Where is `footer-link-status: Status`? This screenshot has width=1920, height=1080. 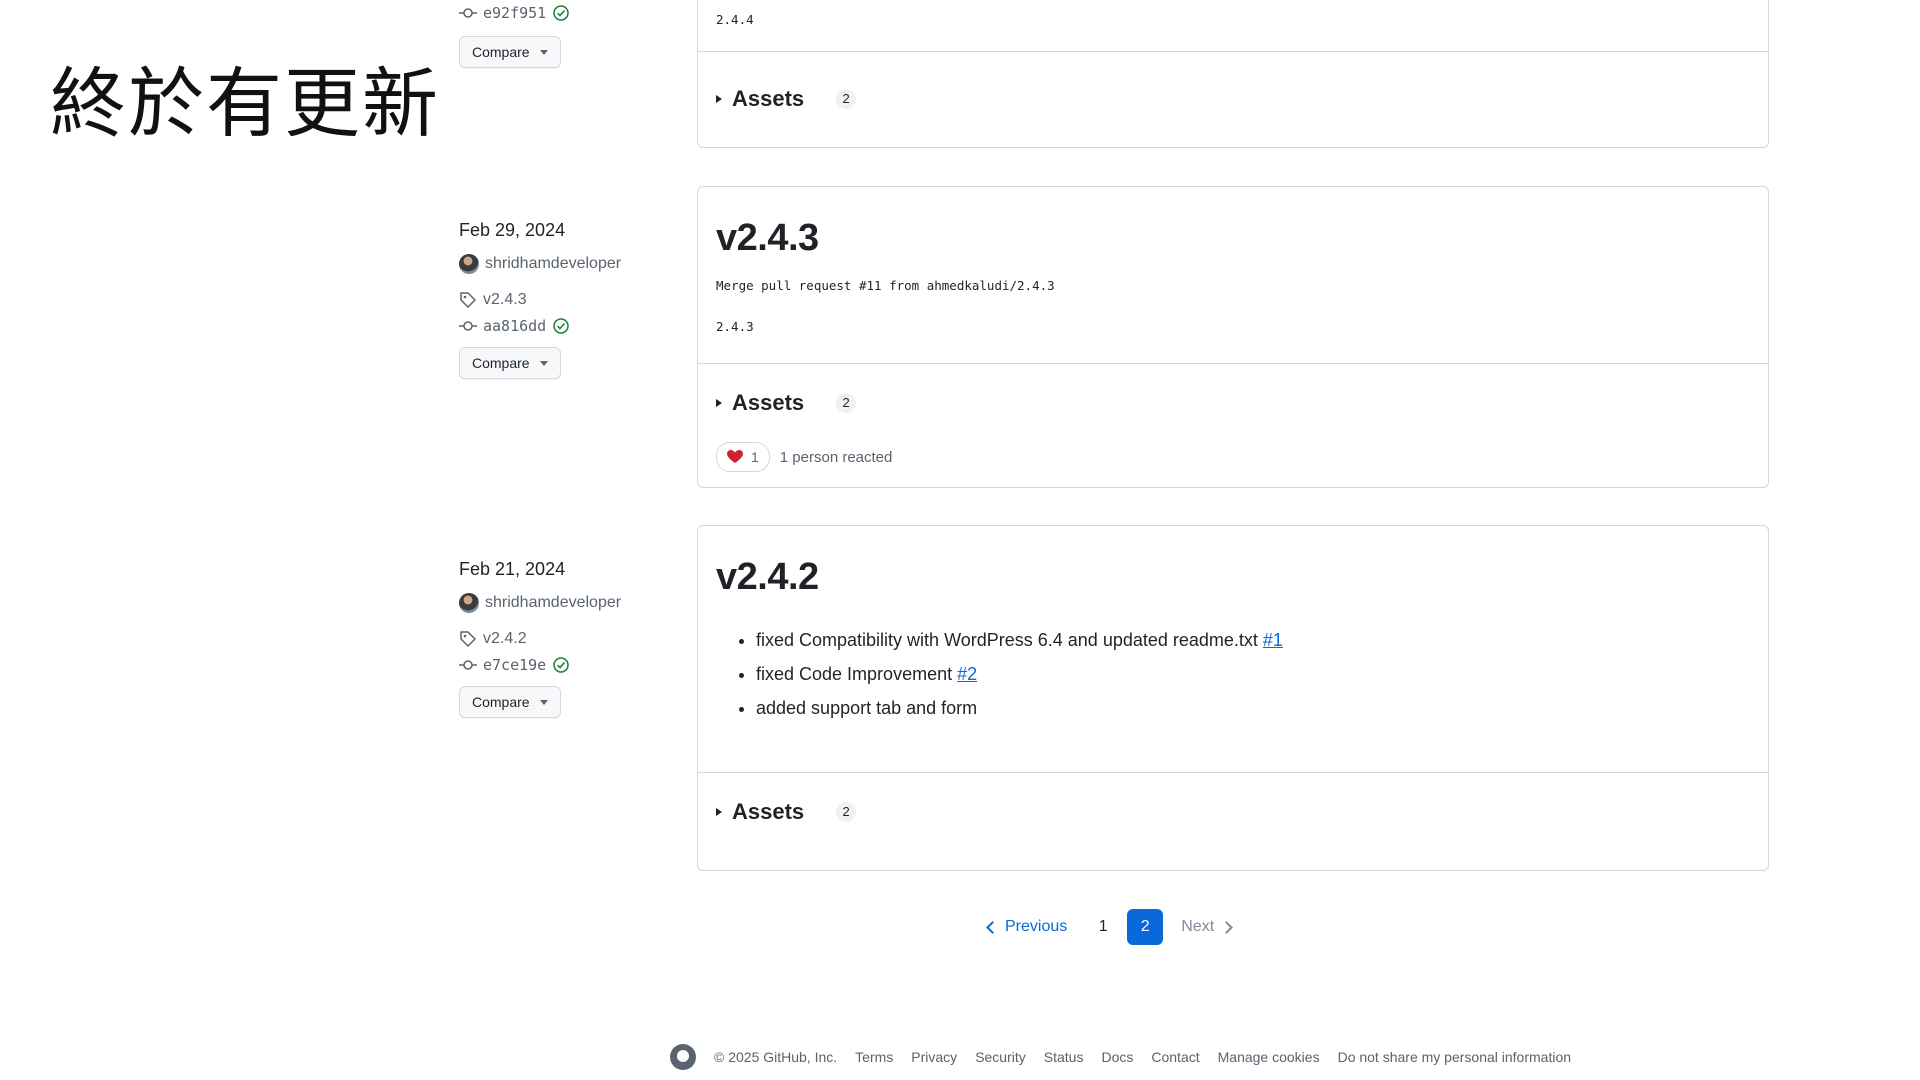
footer-link-status: Status is located at coordinates (1064, 1057).